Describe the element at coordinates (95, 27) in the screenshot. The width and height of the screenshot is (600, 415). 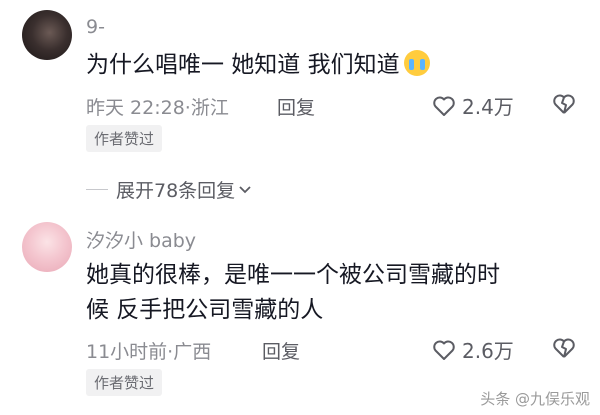
I see `comment-username: 9-` at that location.